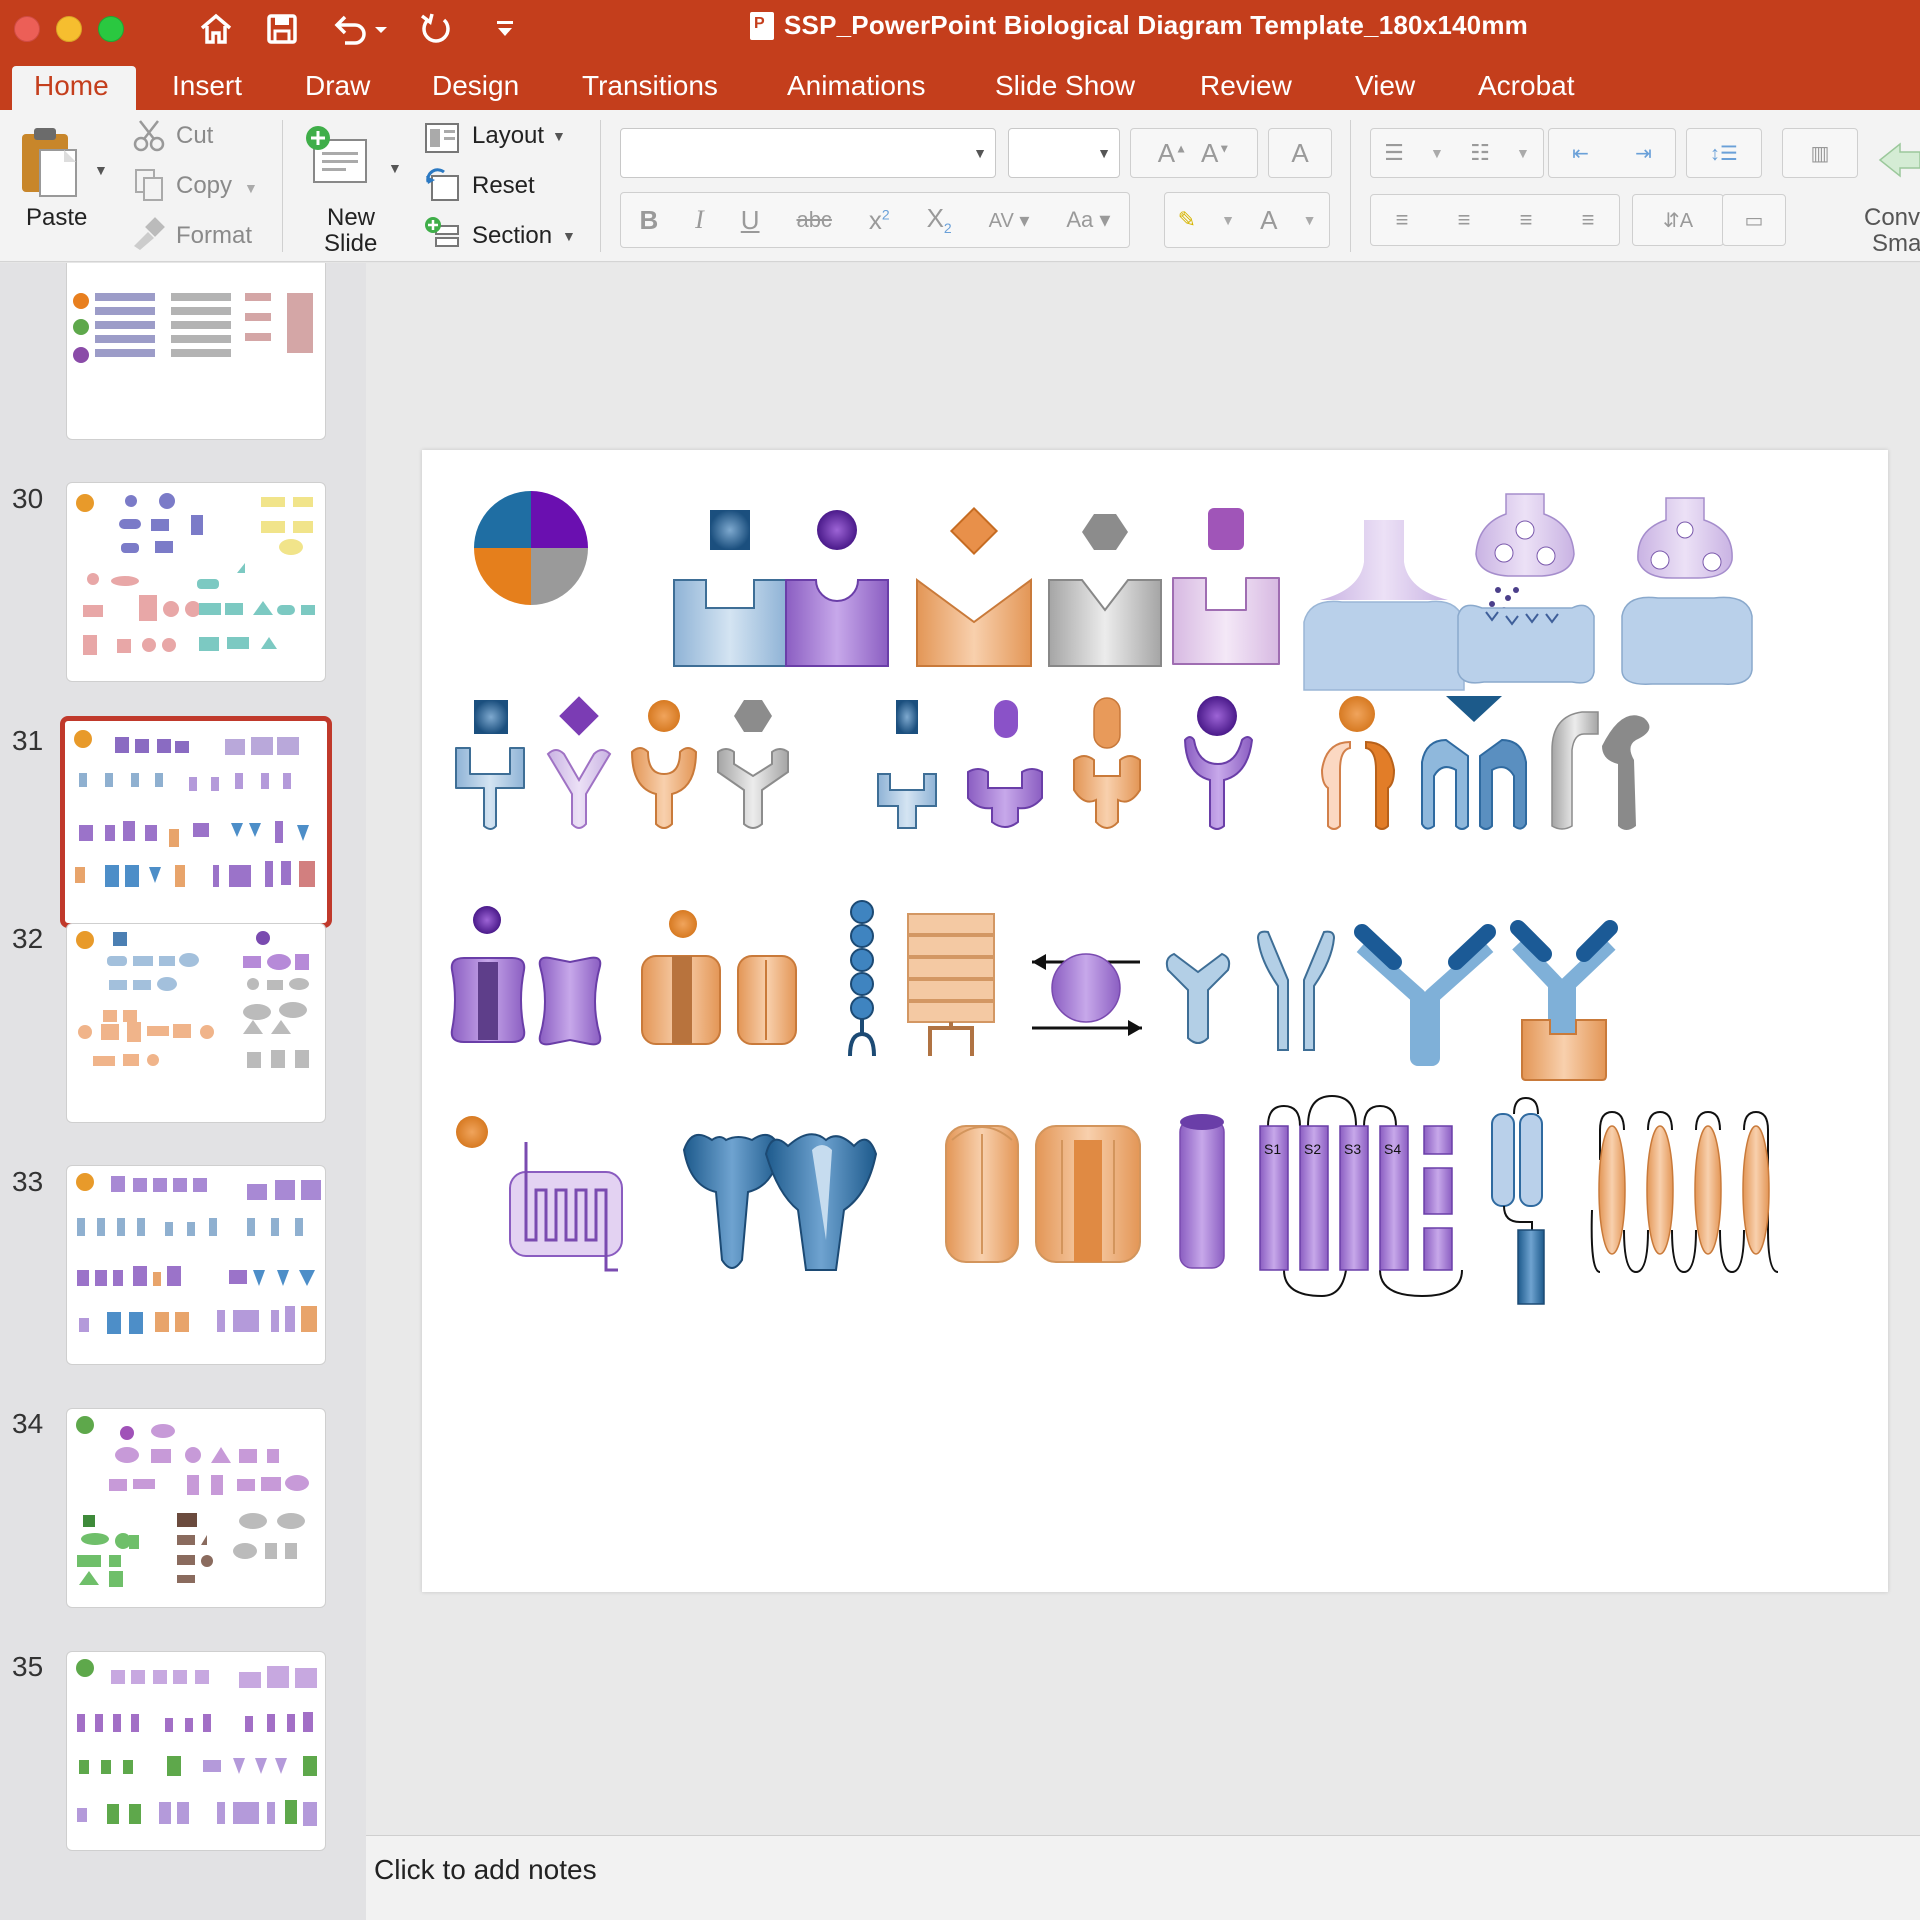 Image resolution: width=1920 pixels, height=1920 pixels. What do you see at coordinates (204, 186) in the screenshot?
I see `copy-button: Copy` at bounding box center [204, 186].